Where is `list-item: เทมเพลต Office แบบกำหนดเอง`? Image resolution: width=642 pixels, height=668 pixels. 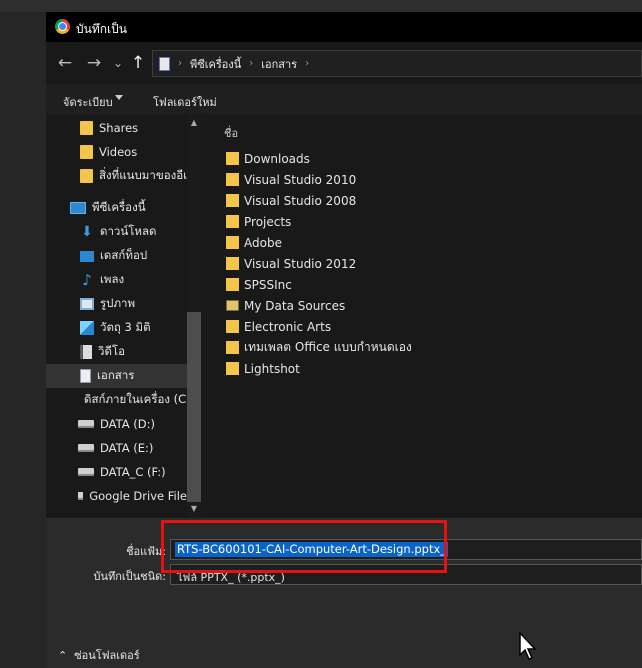 list-item: เทมเพลต Office แบบกำหนดเอง is located at coordinates (319, 347).